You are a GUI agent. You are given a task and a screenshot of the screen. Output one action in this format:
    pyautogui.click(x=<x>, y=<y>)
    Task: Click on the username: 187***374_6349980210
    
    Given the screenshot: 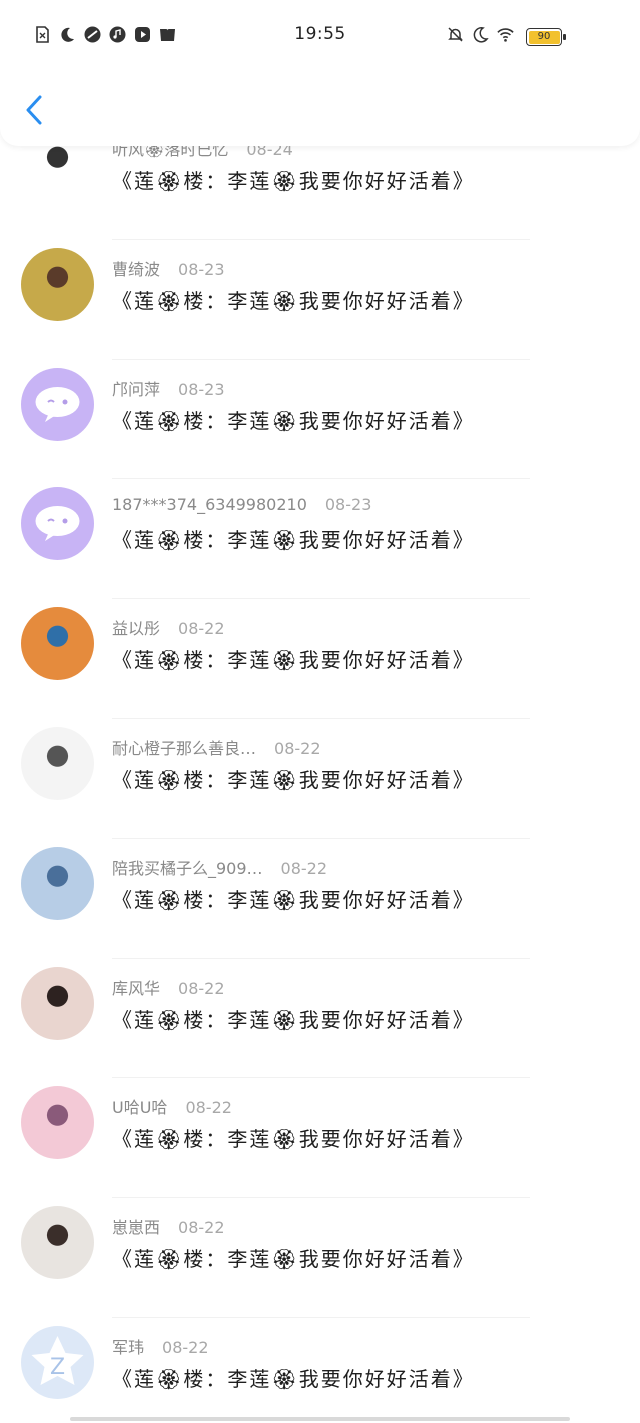 What is the action you would take?
    pyautogui.click(x=209, y=504)
    